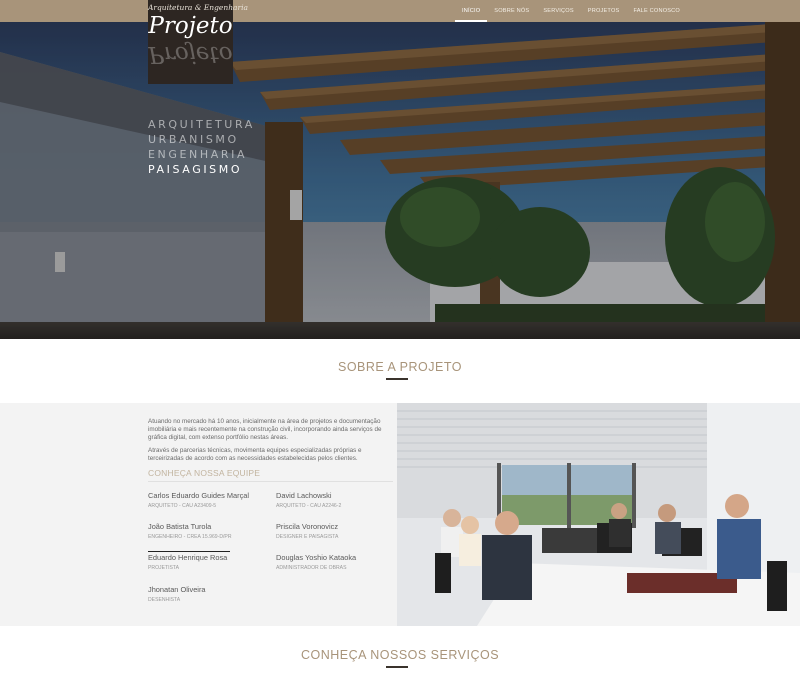 The image size is (800, 700). What do you see at coordinates (270, 481) in the screenshot?
I see `team-divider` at bounding box center [270, 481].